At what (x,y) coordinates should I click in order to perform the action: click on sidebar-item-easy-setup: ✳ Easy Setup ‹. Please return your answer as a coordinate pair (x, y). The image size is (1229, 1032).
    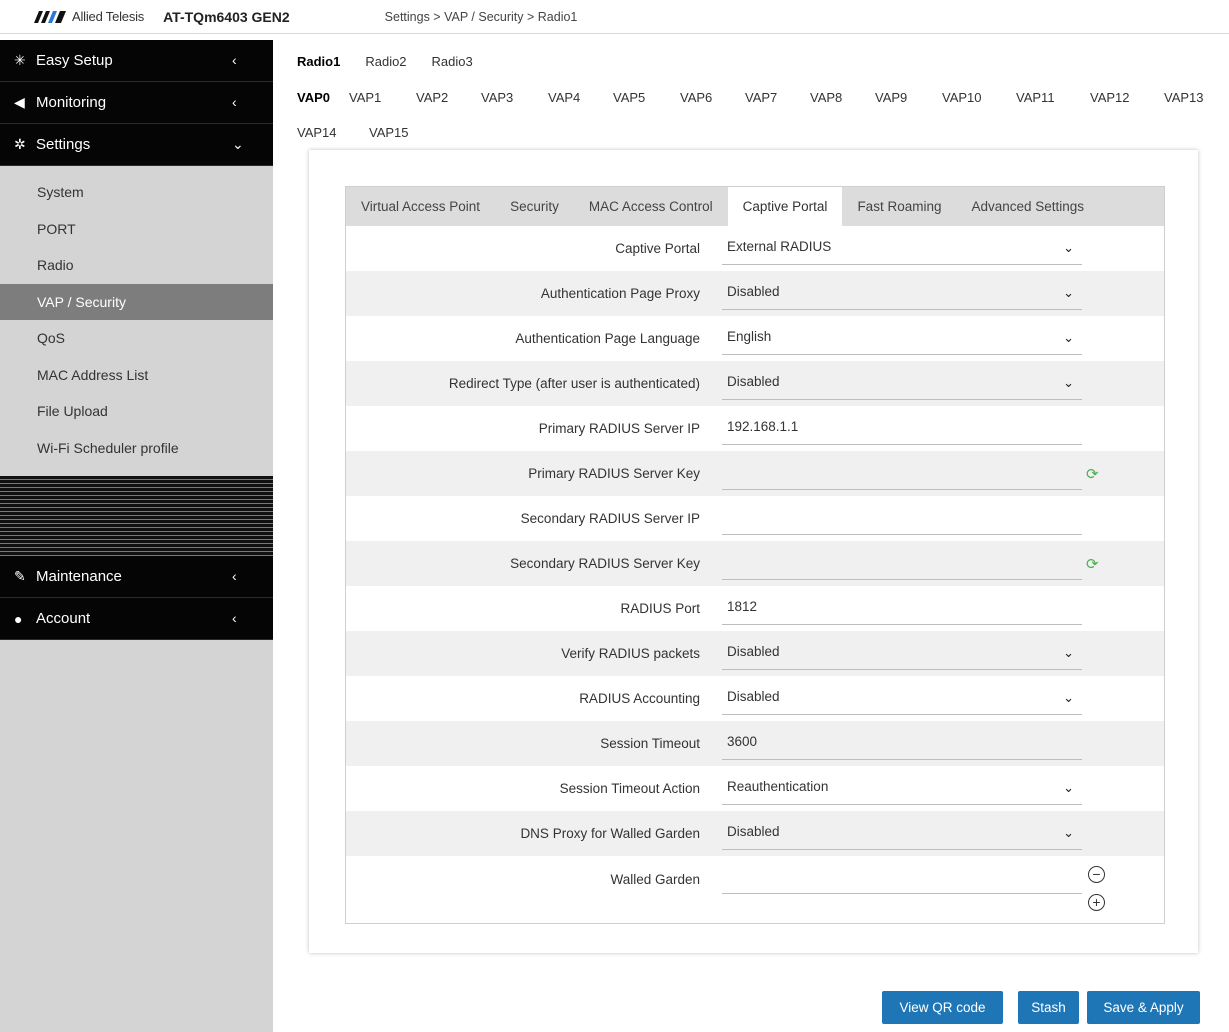
    Looking at the image, I should click on (136, 61).